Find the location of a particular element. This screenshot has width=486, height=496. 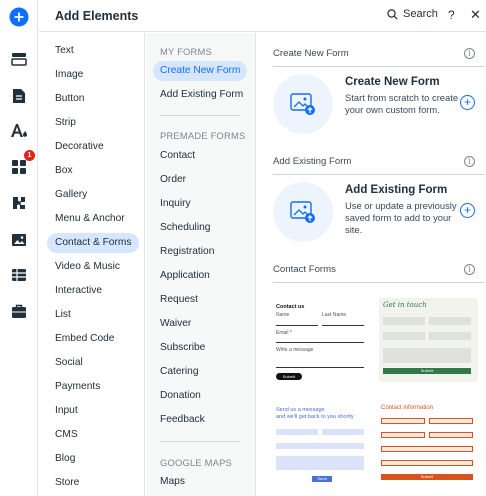

my-forms-heading: MY FORMS is located at coordinates (186, 51).